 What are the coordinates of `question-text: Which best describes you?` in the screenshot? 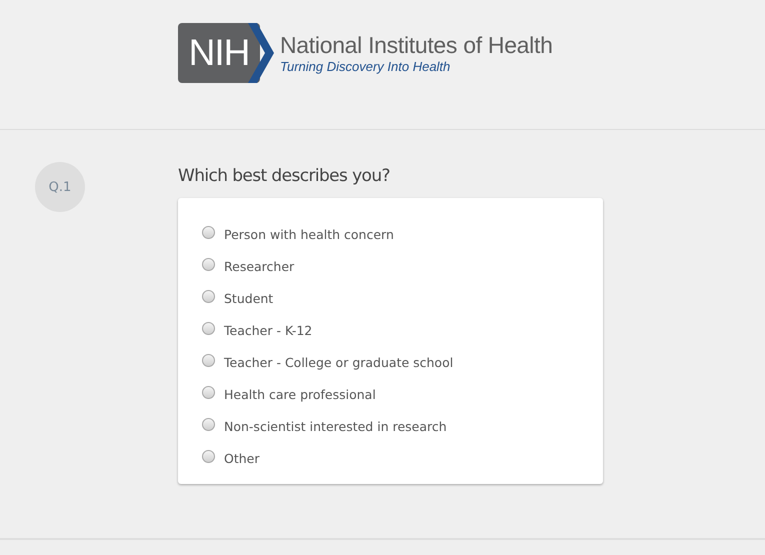 It's located at (284, 177).